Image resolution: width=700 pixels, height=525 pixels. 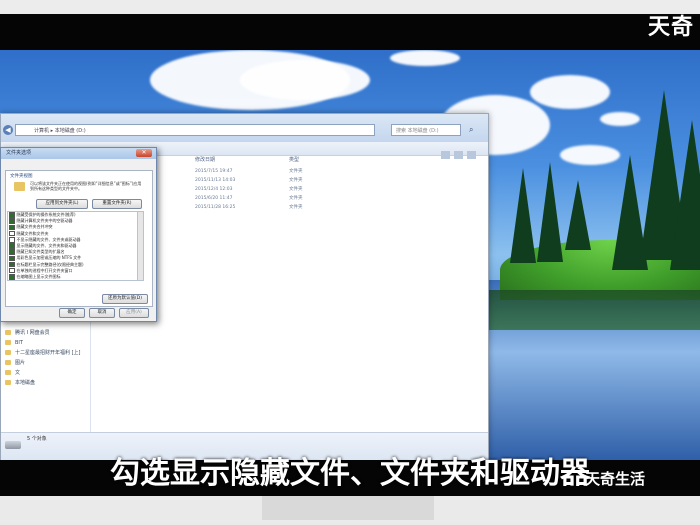 I want to click on setting-label: 在文件夹提示中显示文件大小信息, so click(x=47, y=280).